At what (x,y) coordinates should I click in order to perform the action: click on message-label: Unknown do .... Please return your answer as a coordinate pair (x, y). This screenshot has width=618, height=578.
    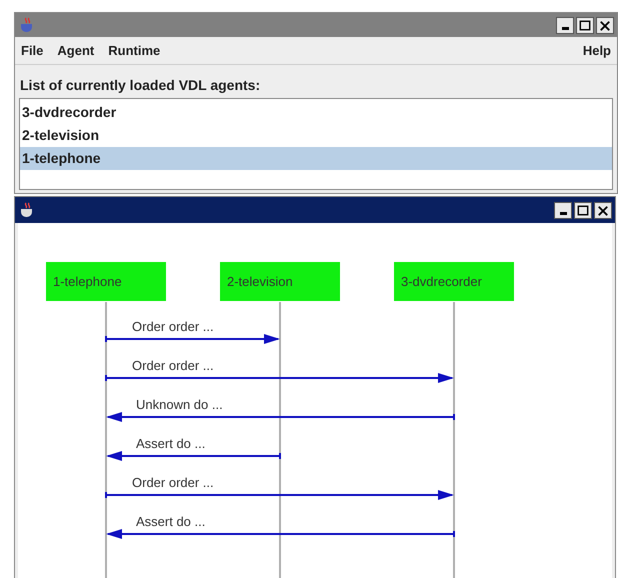
    Looking at the image, I should click on (179, 404).